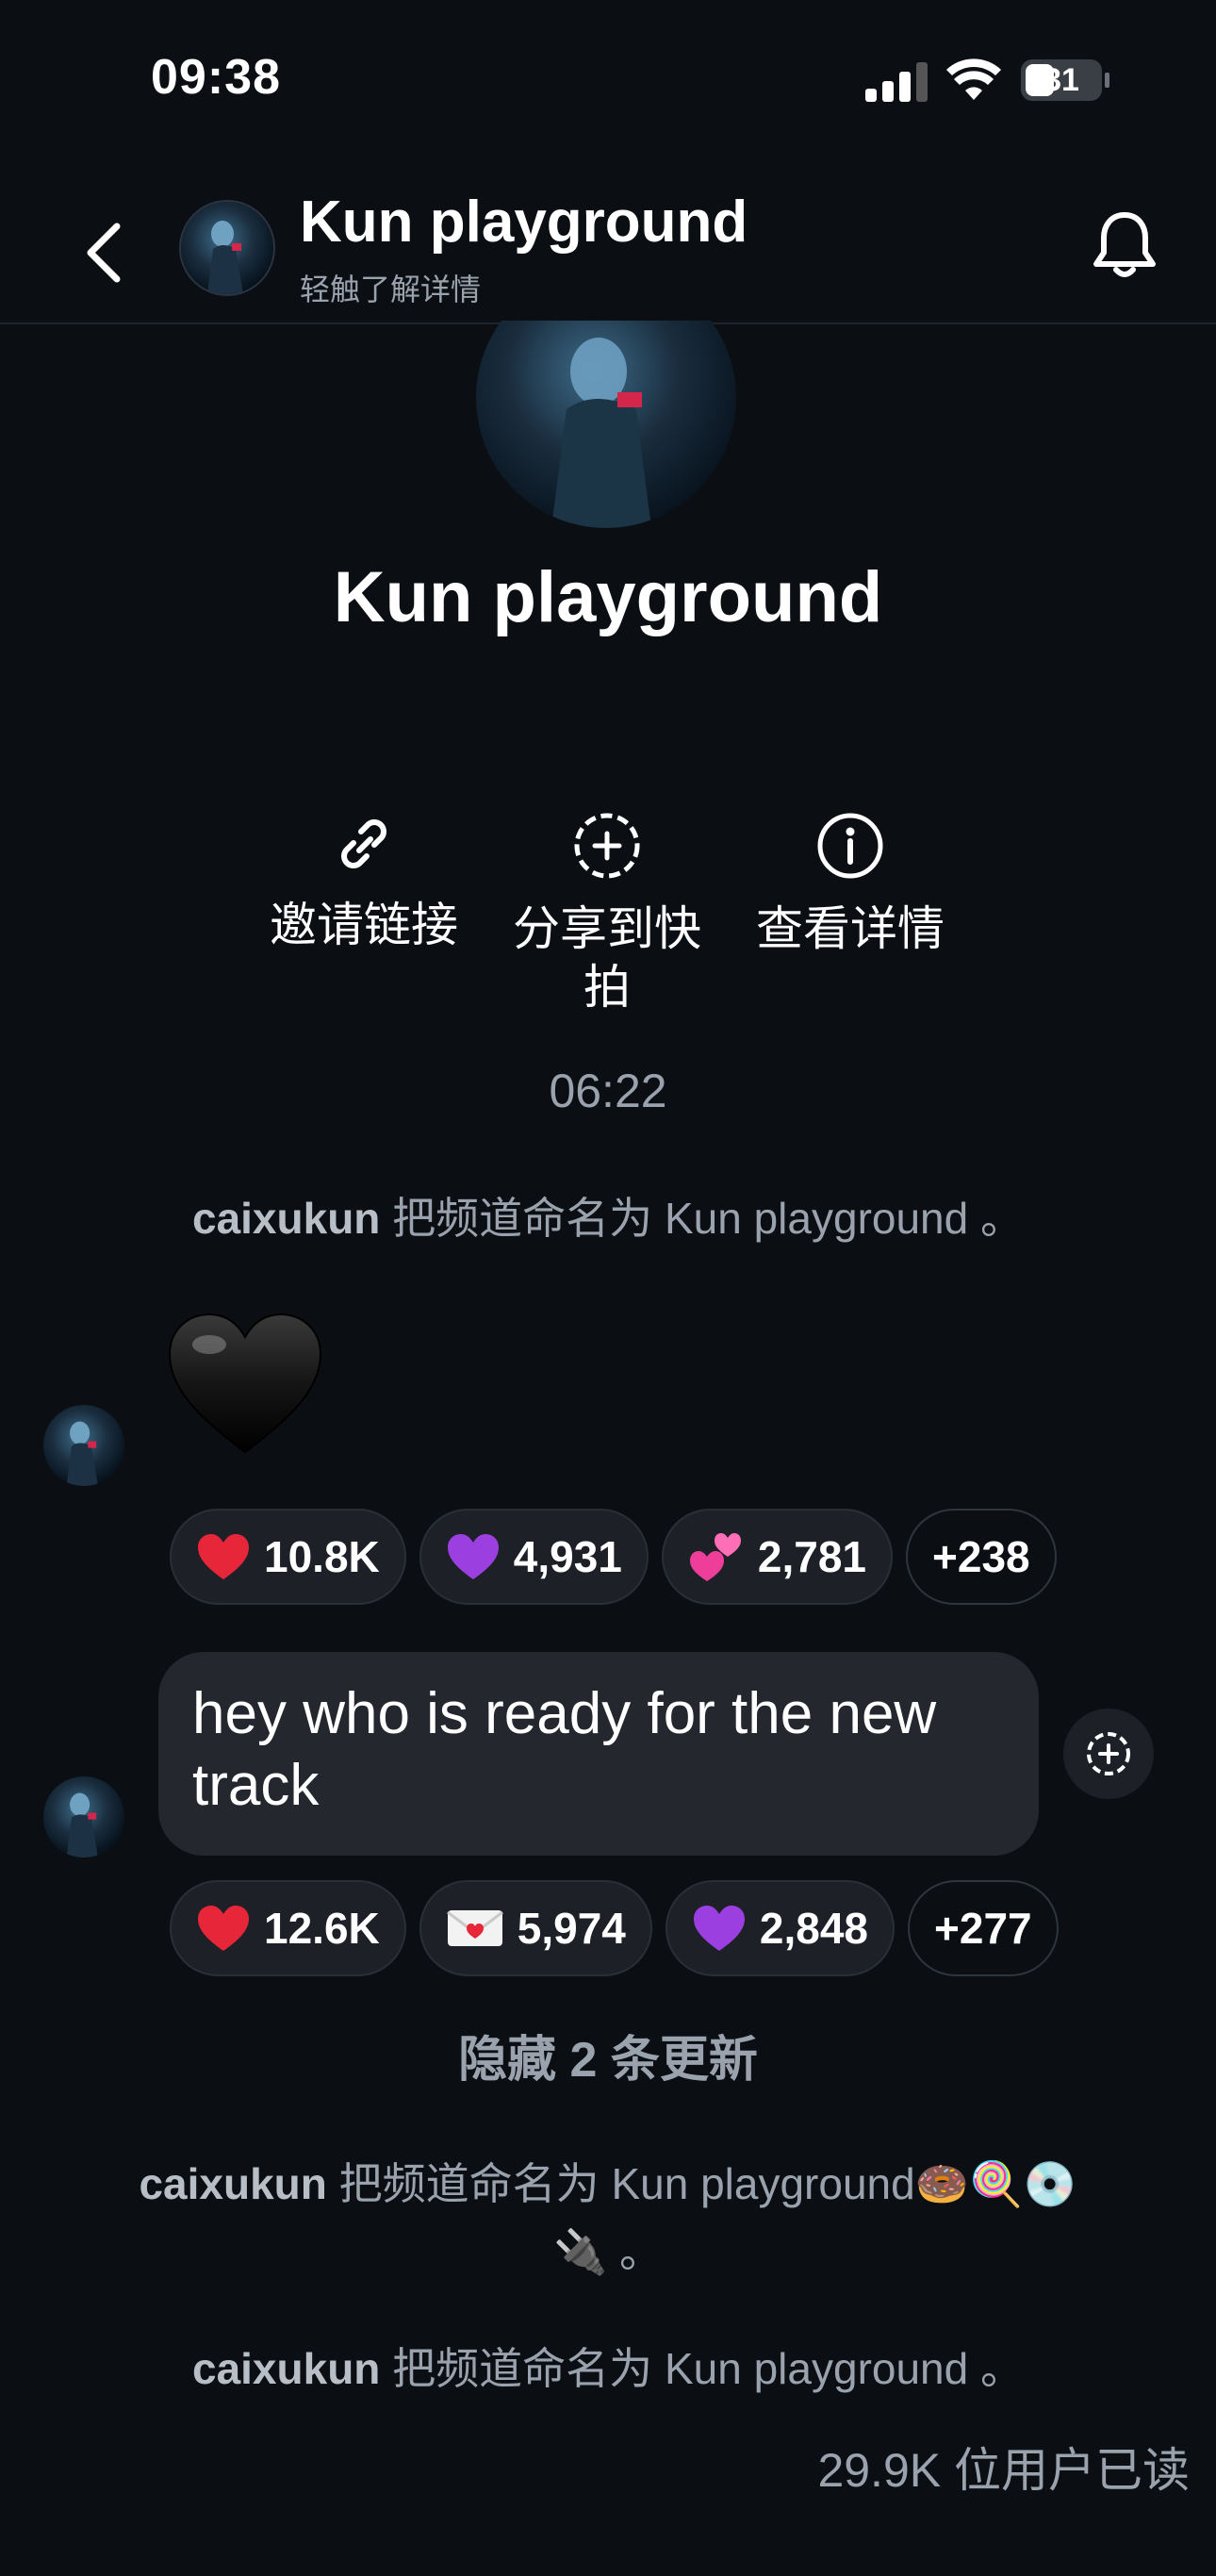 Image resolution: width=1216 pixels, height=2576 pixels. I want to click on two-hearts-icon, so click(715, 1557).